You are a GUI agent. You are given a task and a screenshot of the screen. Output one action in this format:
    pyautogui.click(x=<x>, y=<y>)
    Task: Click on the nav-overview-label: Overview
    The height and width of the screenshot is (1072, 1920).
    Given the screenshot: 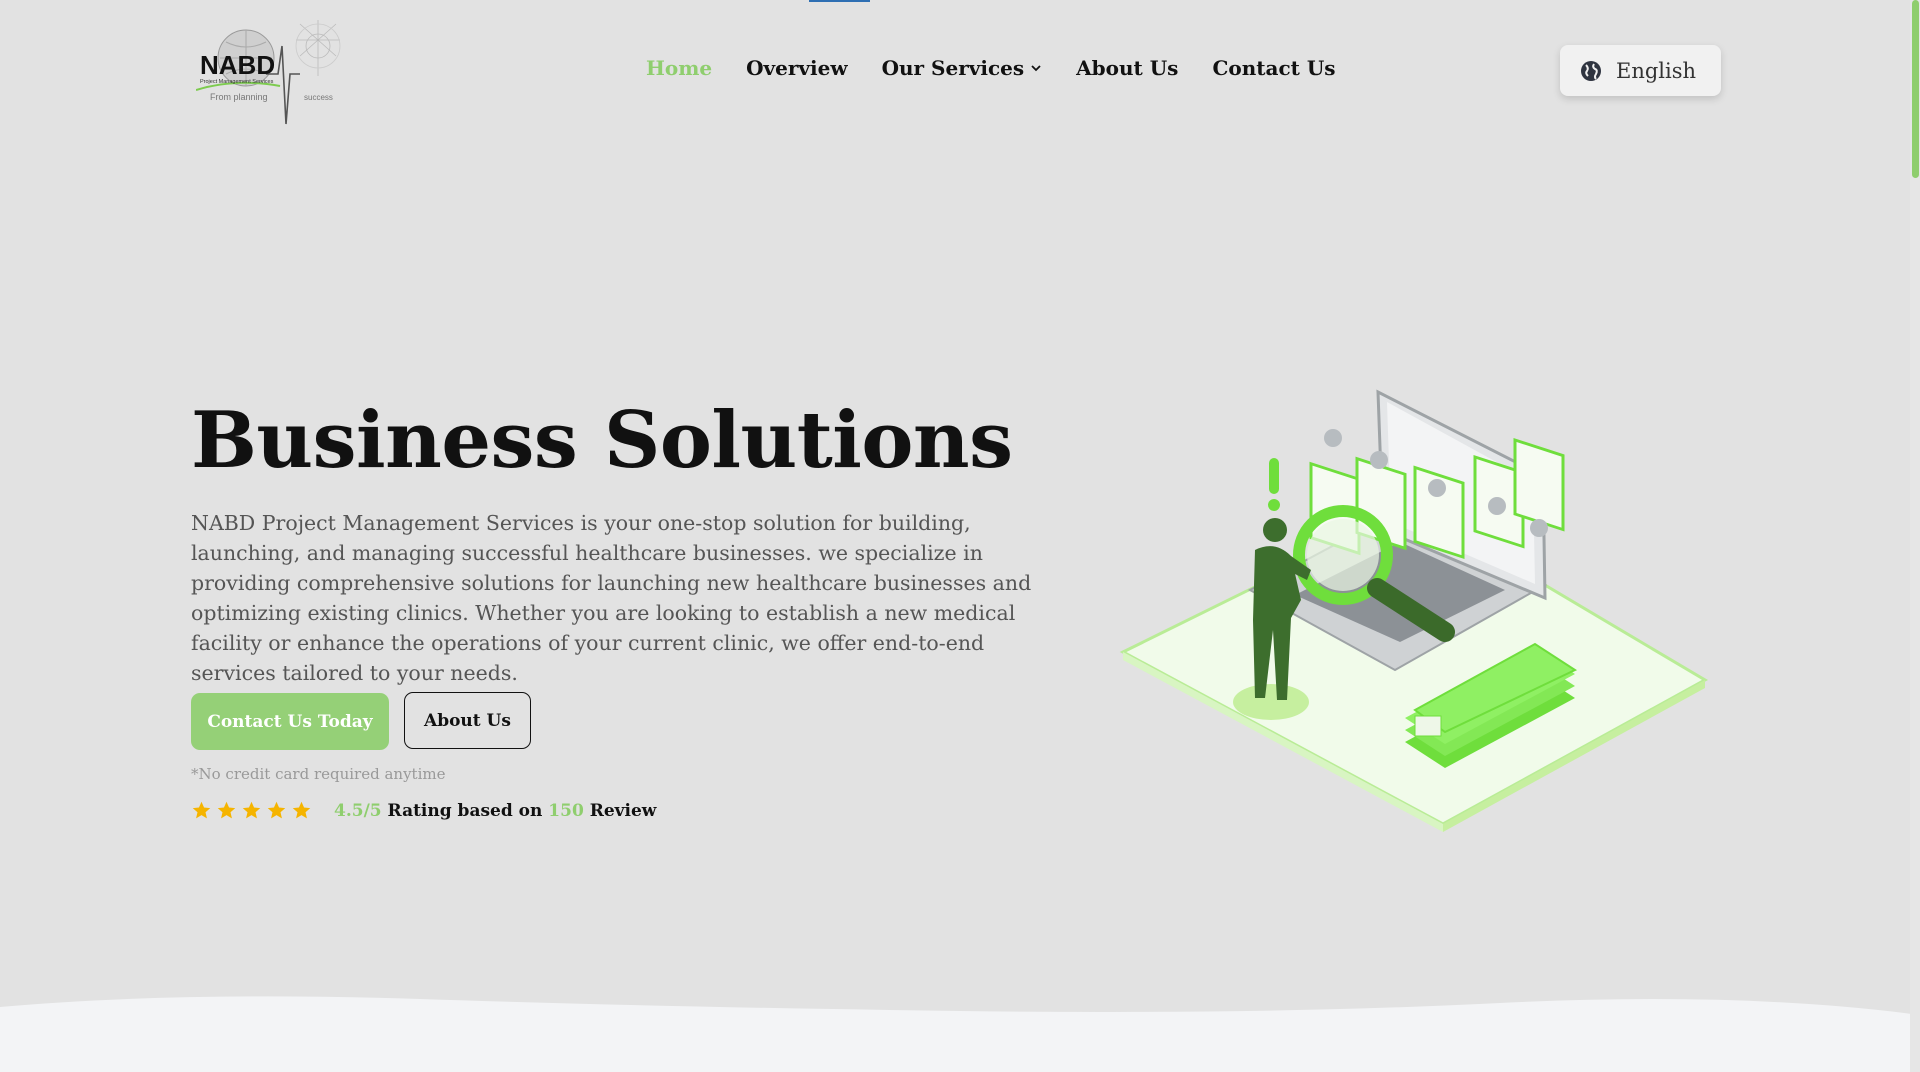 What is the action you would take?
    pyautogui.click(x=797, y=68)
    